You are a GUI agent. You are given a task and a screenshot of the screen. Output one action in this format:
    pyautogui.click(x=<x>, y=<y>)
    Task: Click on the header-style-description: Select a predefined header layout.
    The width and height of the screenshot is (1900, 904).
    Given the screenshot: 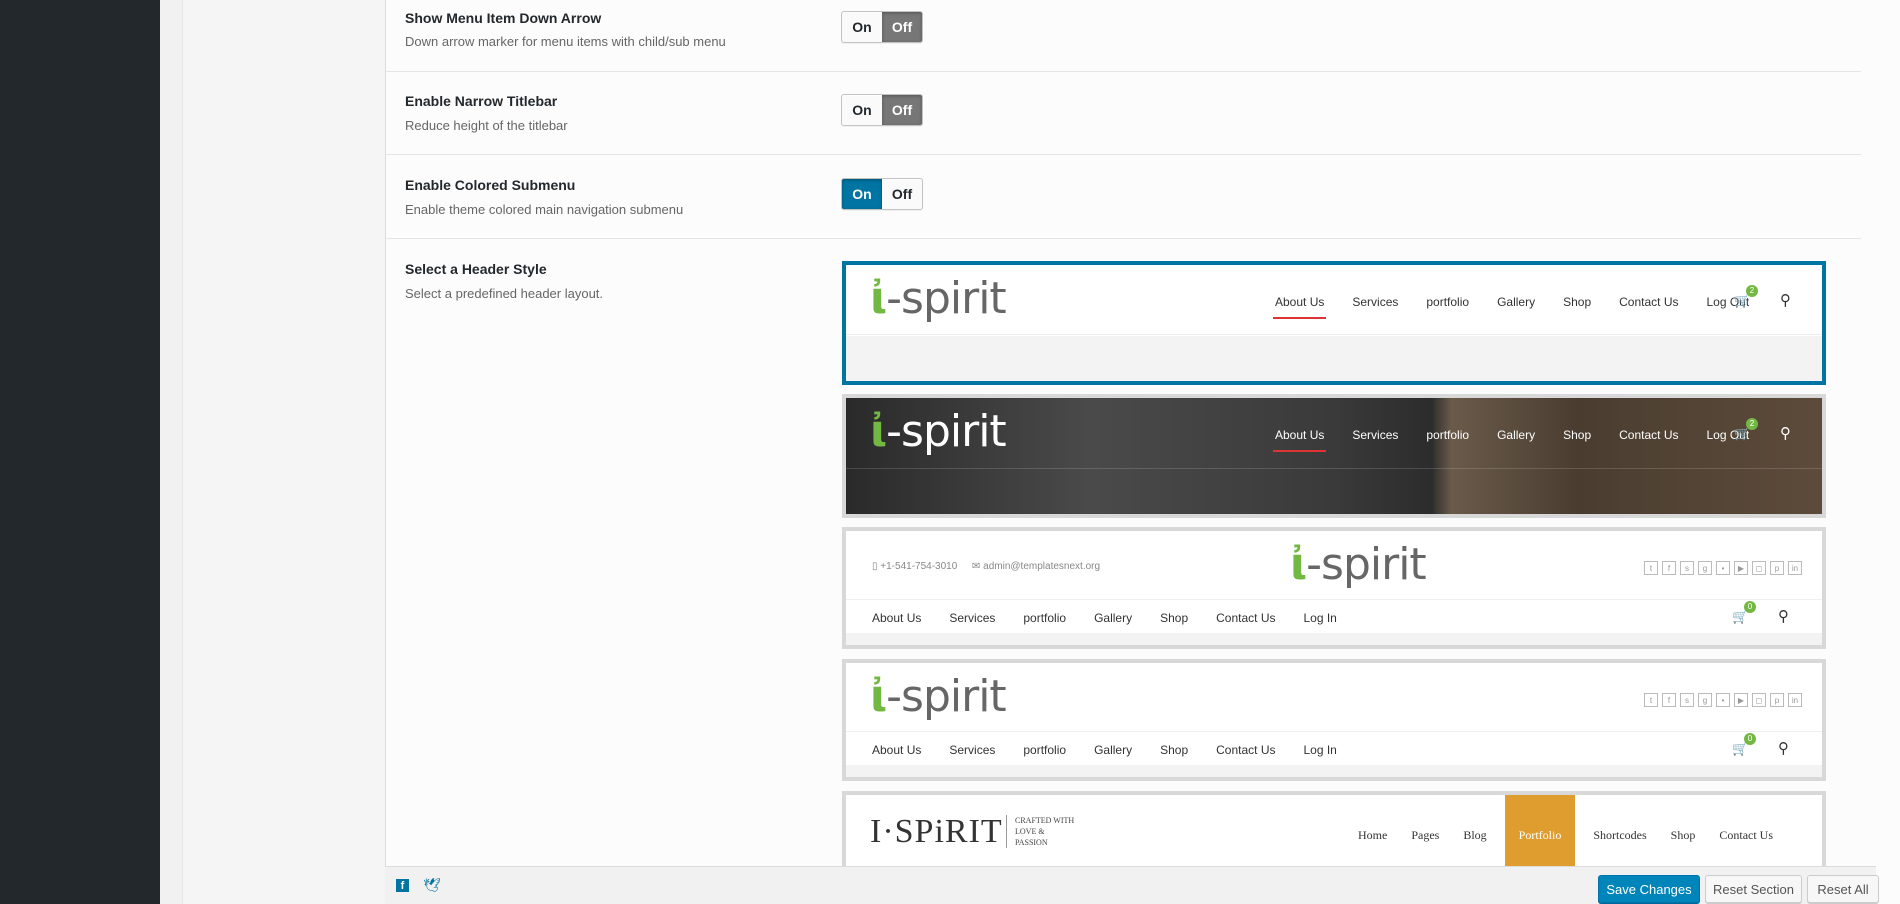 What is the action you would take?
    pyautogui.click(x=504, y=293)
    